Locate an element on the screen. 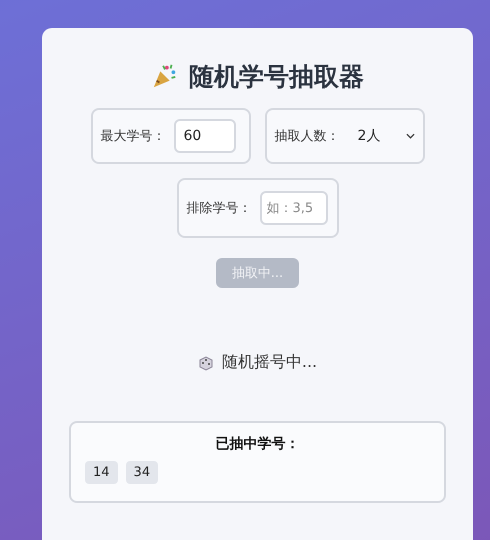 The width and height of the screenshot is (490, 540). count-dropdown: 2人 is located at coordinates (381, 136).